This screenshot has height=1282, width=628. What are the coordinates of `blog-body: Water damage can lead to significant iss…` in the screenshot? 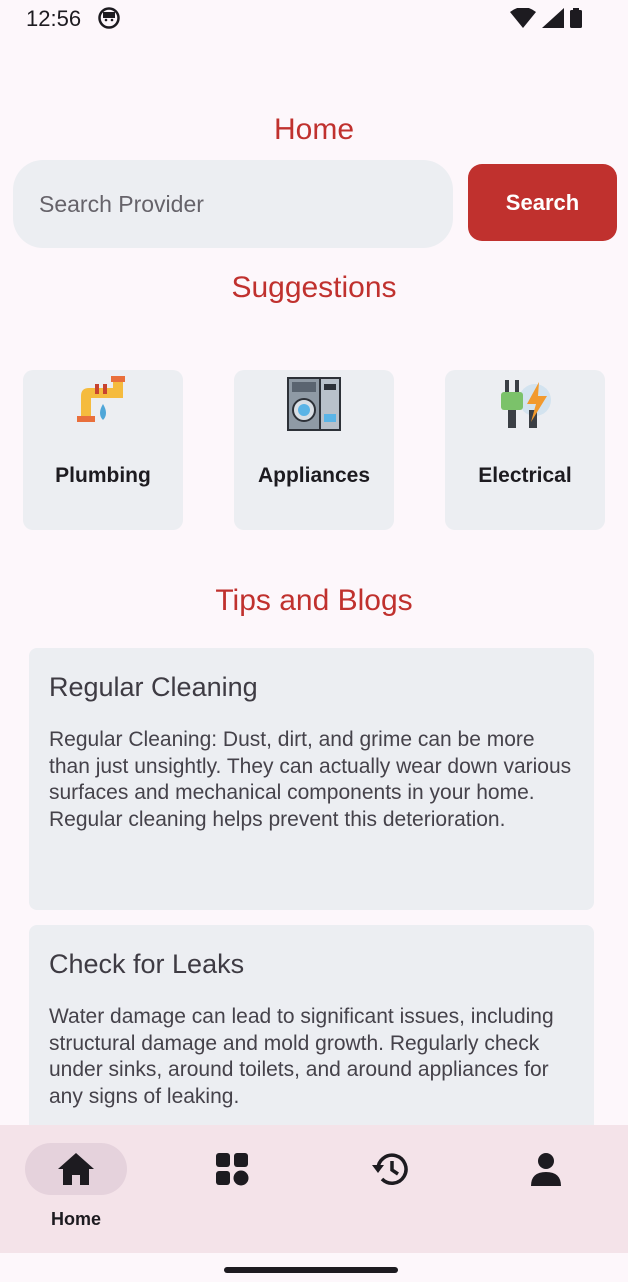 It's located at (301, 1056).